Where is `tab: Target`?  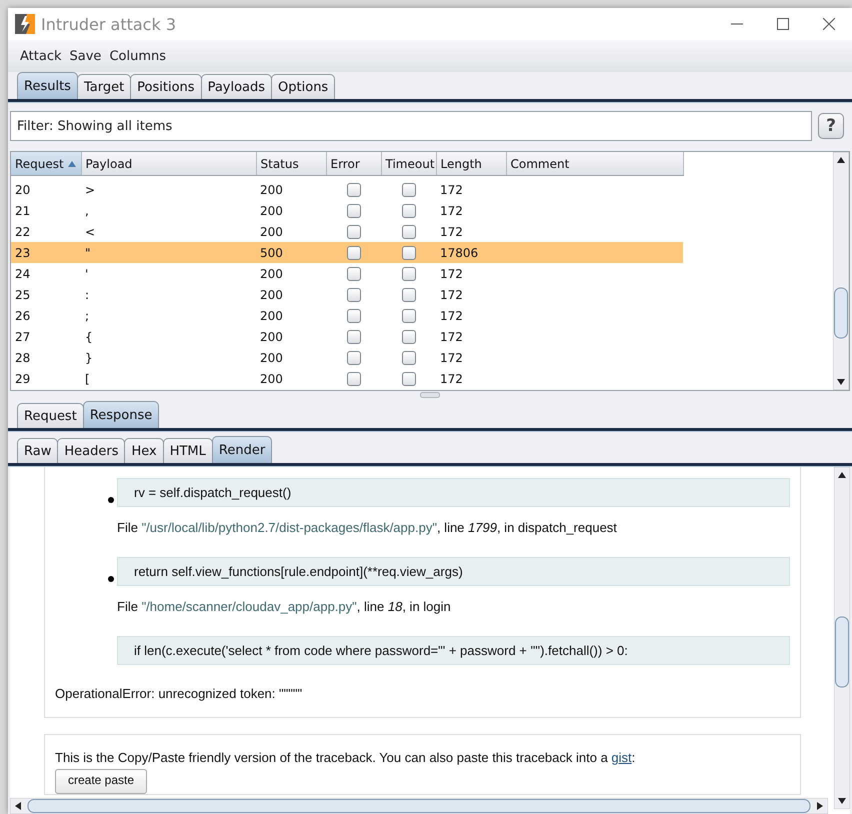
tab: Target is located at coordinates (104, 86).